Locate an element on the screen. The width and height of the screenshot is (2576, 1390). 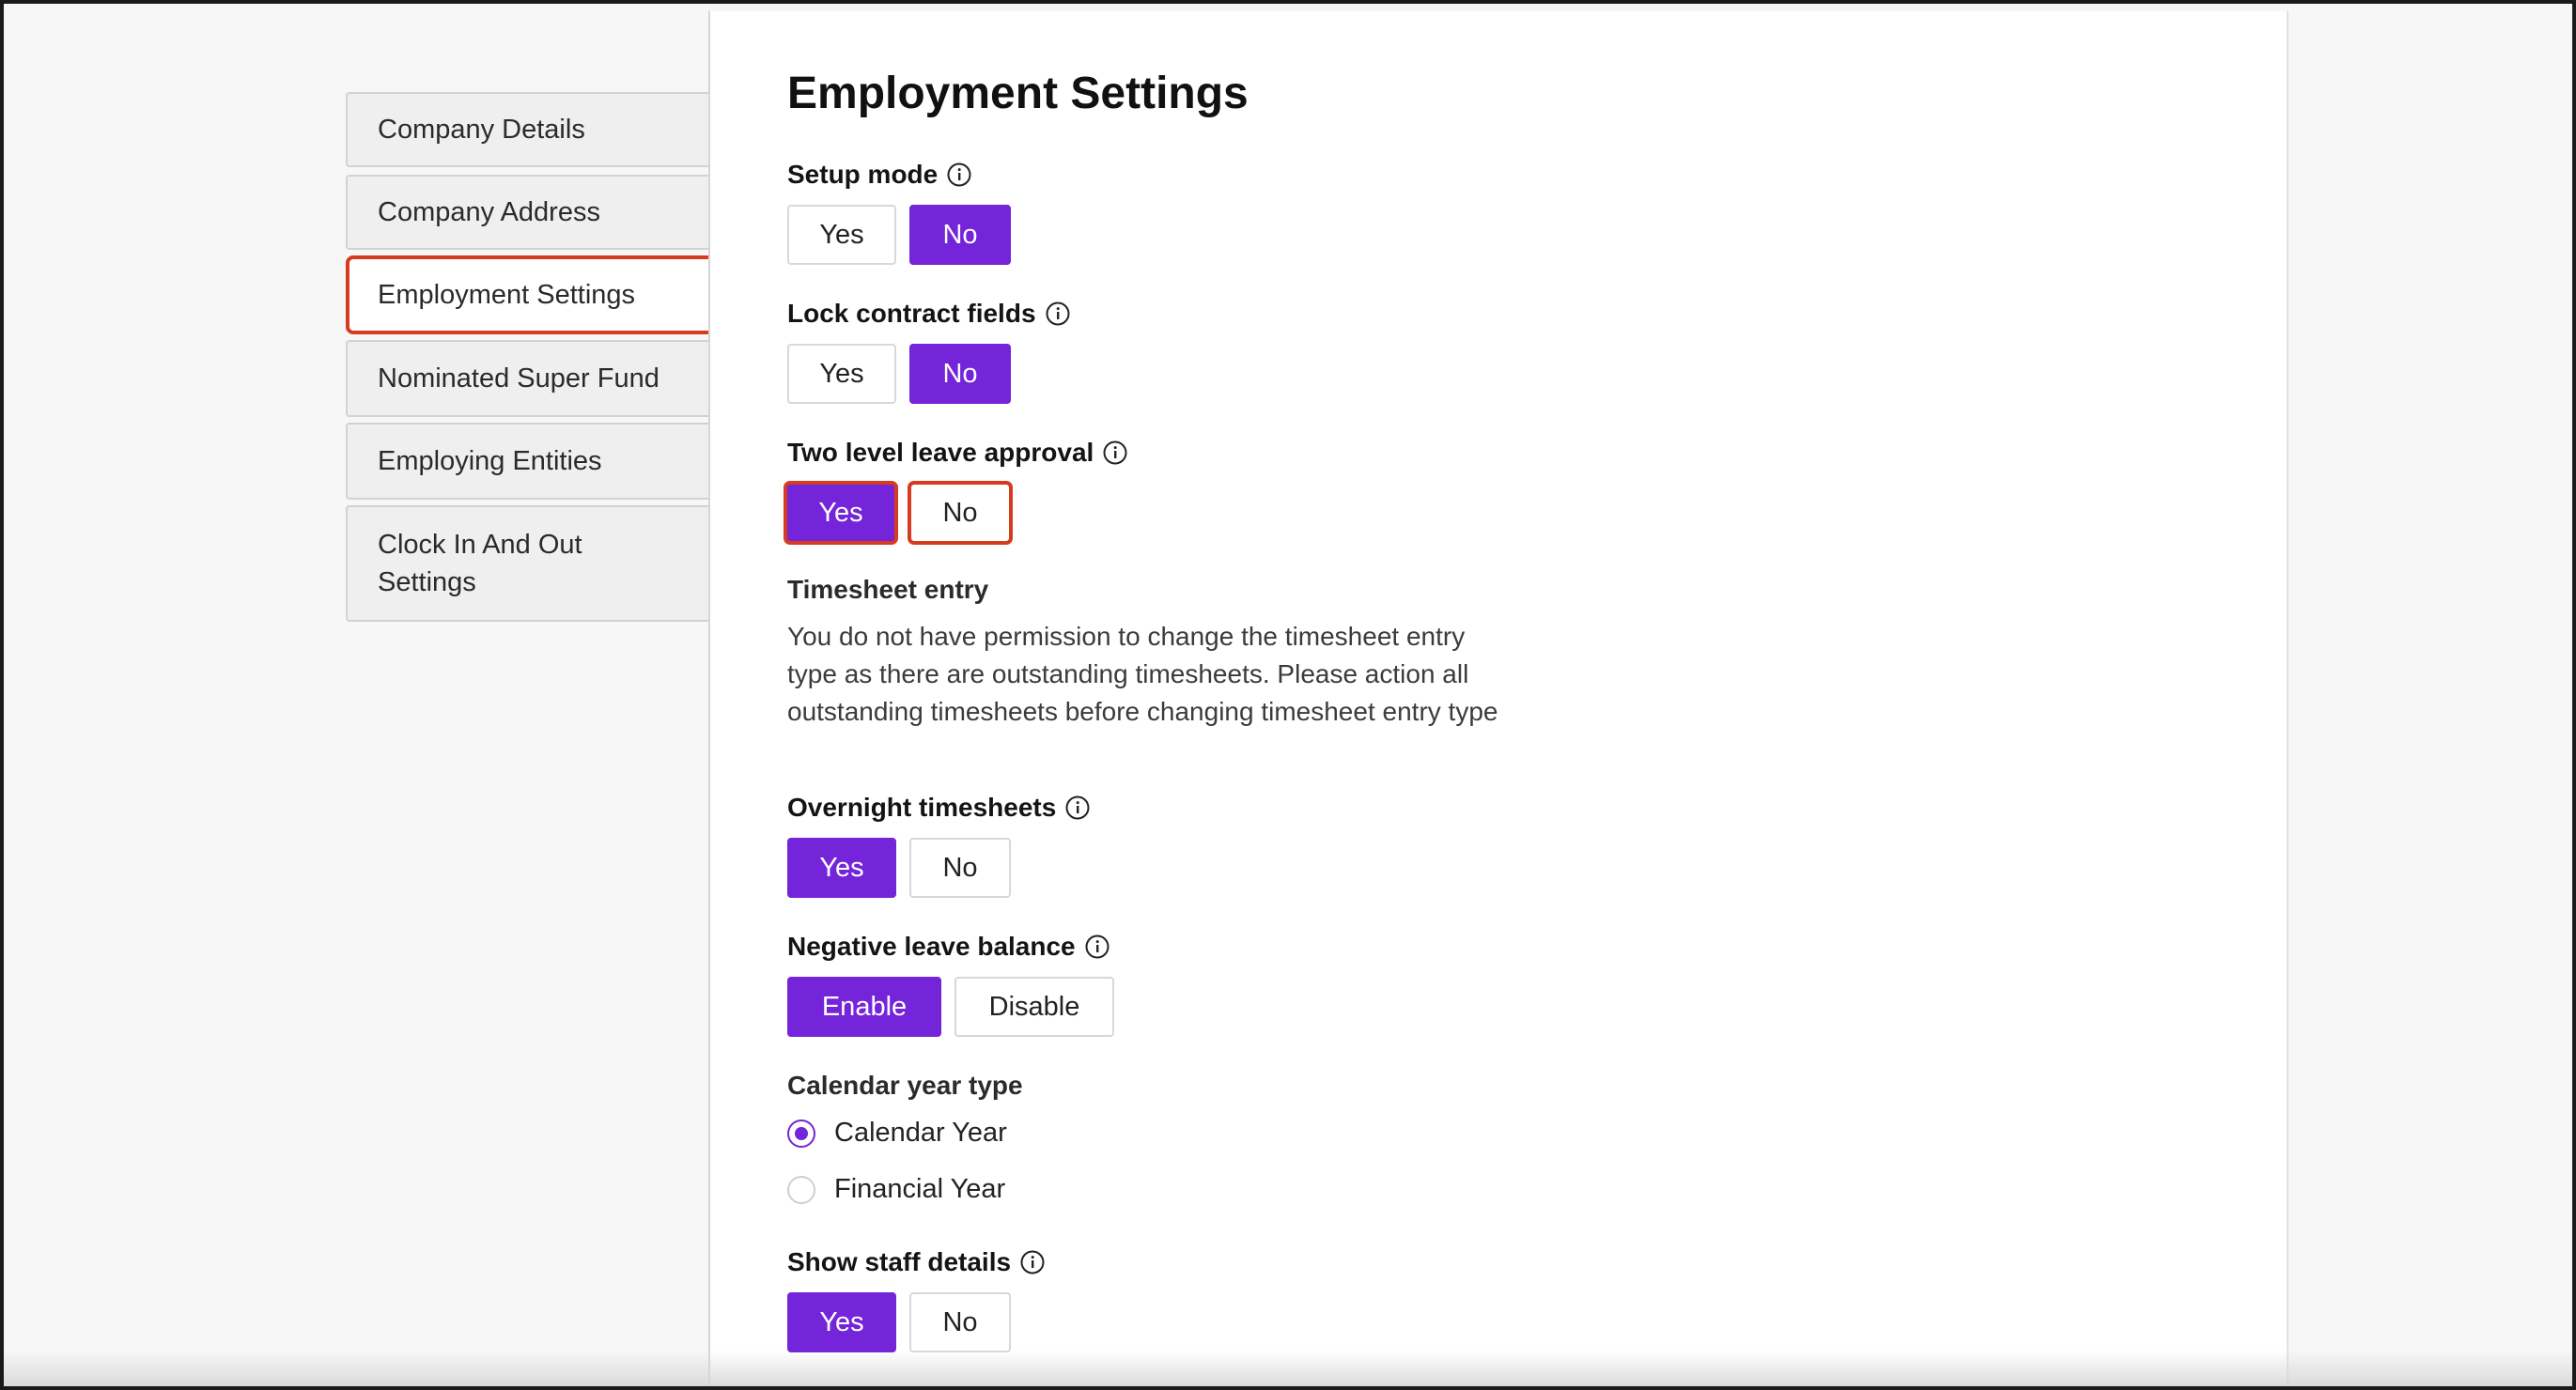
sidebar-item-employing-entities: Employing Entities is located at coordinates (528, 461).